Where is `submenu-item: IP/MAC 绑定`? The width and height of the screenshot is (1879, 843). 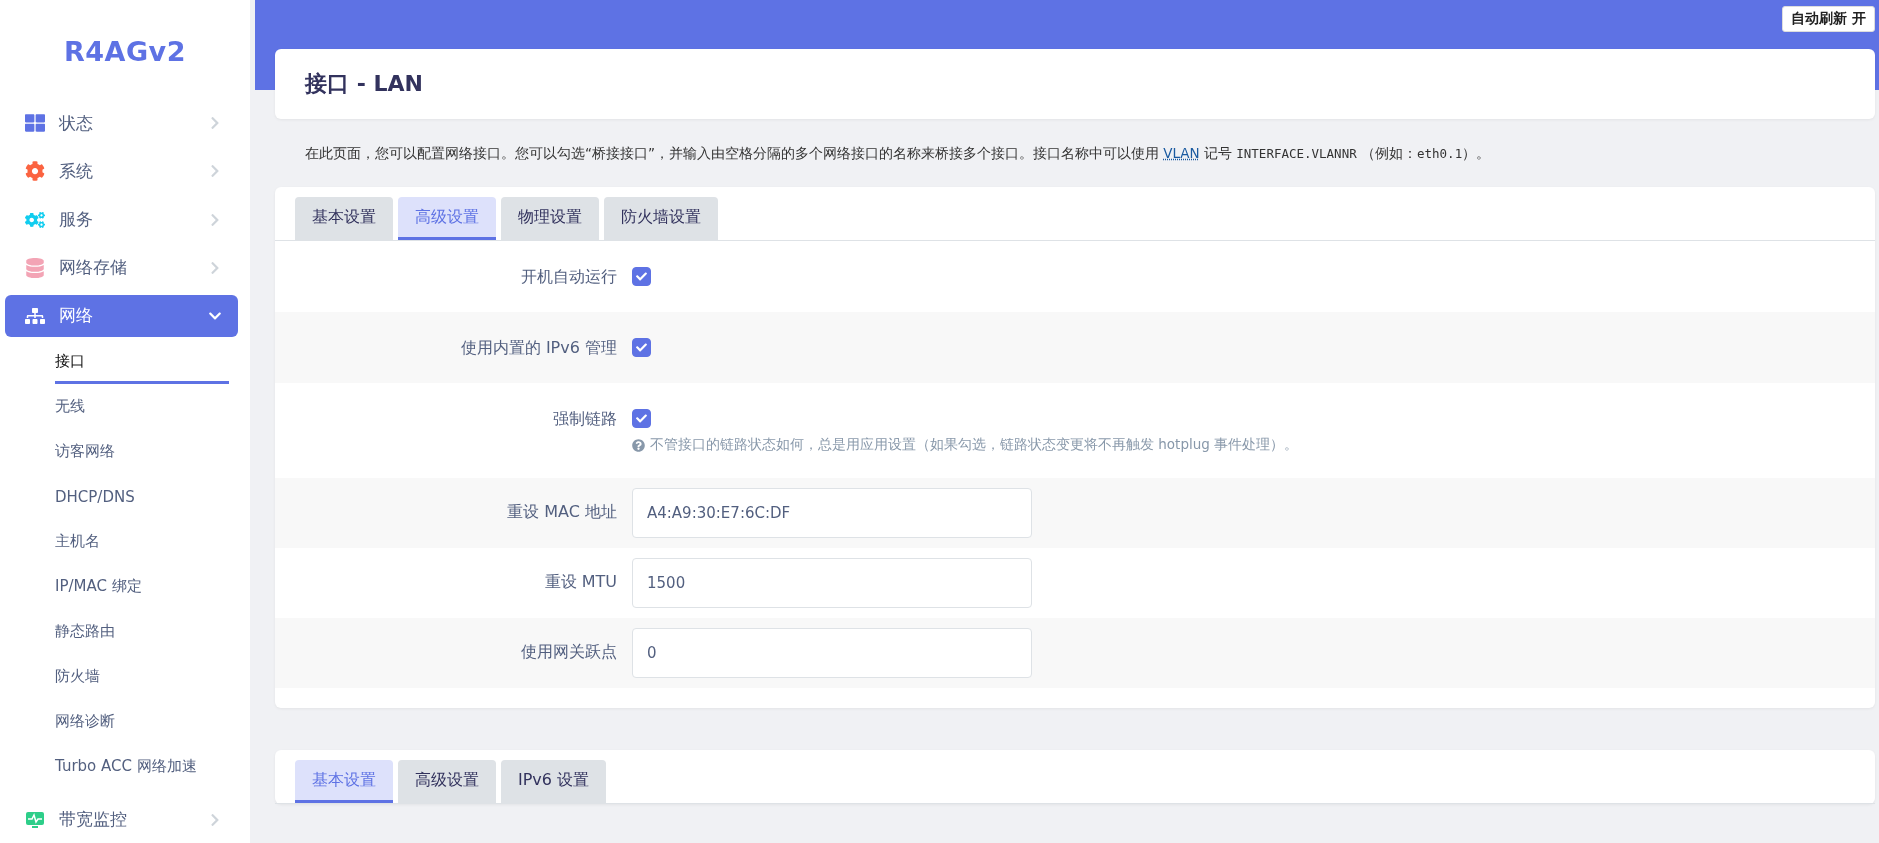 submenu-item: IP/MAC 绑定 is located at coordinates (142, 588).